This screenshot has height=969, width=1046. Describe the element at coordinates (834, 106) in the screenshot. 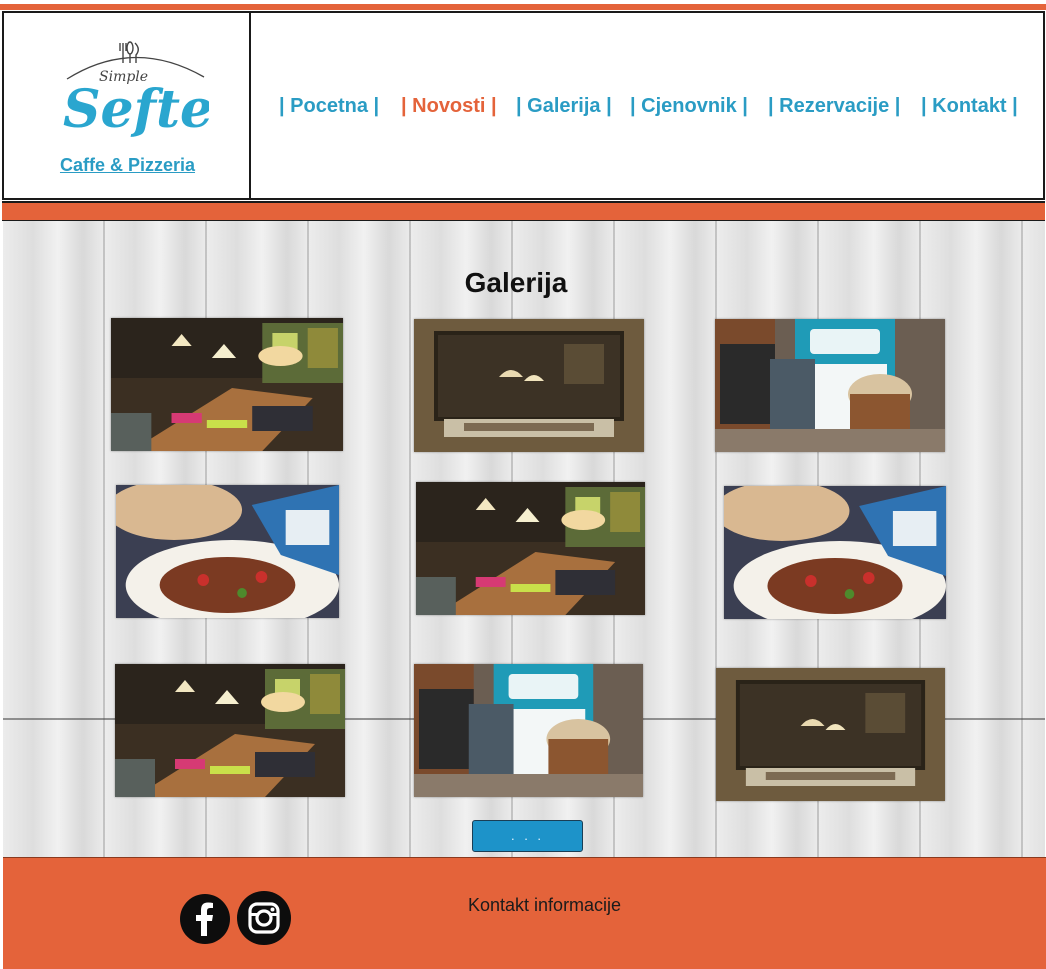

I see `nav-item-rezervacije: | Rezervacije |` at that location.